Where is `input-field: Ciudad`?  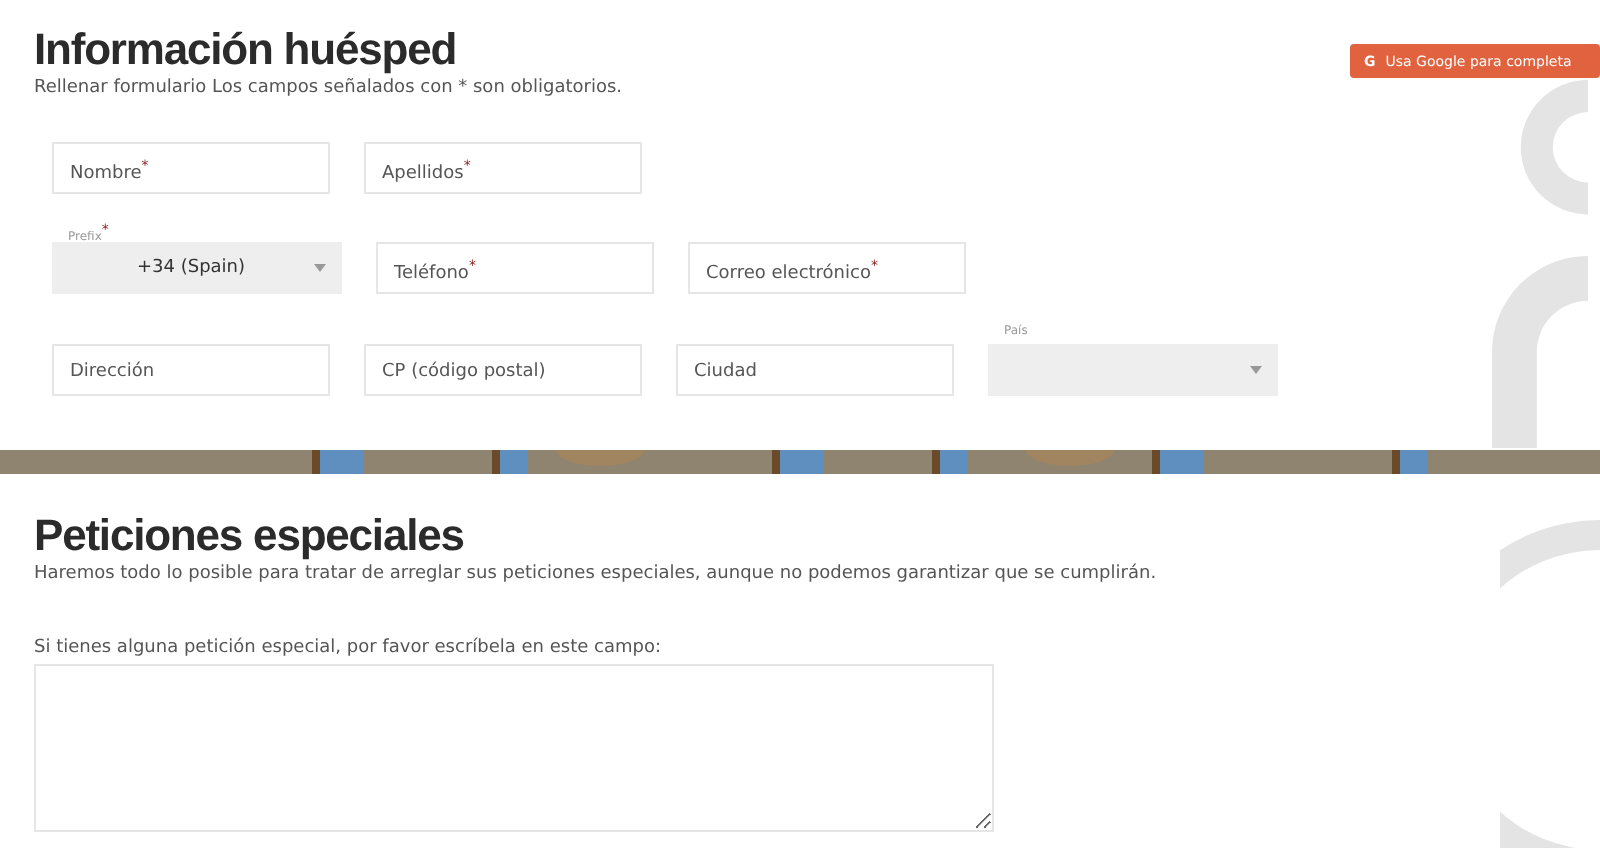
input-field: Ciudad is located at coordinates (815, 370).